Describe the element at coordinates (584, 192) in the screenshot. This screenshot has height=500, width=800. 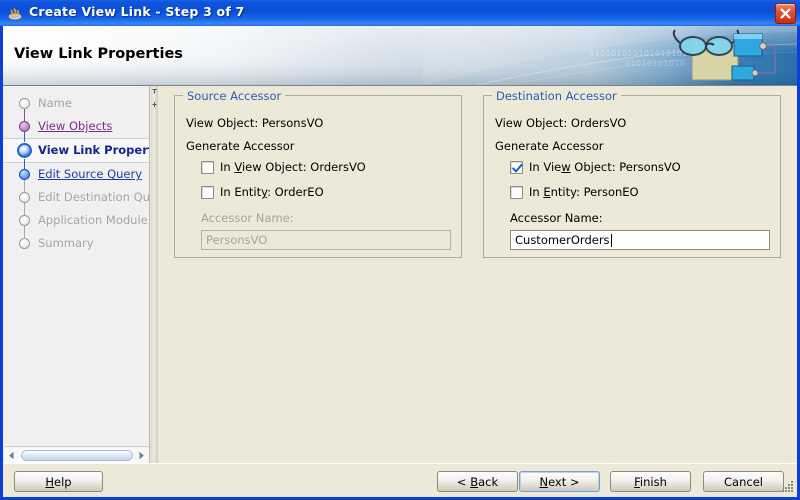
I see `destination-in-entity-label: In Entity: PersonEO` at that location.